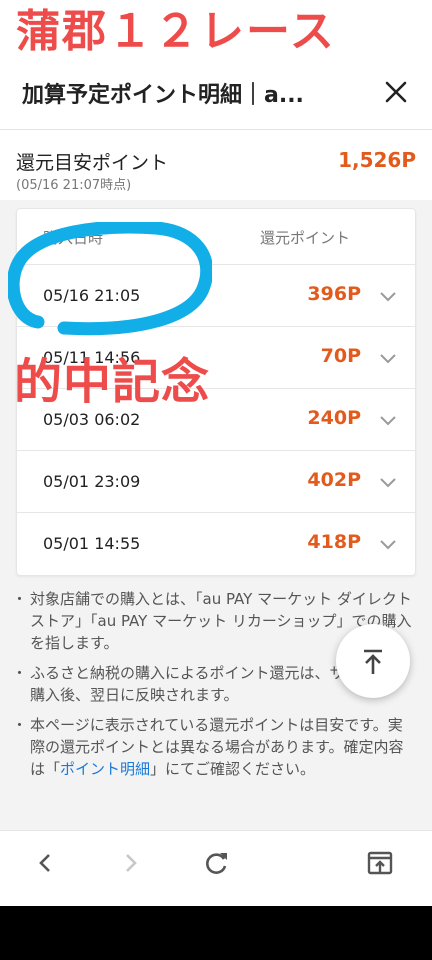 The height and width of the screenshot is (960, 432). What do you see at coordinates (92, 419) in the screenshot?
I see `row-date: 05/03 06:02` at bounding box center [92, 419].